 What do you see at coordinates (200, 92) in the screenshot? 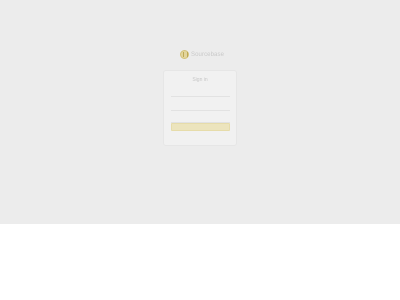
I see `username-field` at bounding box center [200, 92].